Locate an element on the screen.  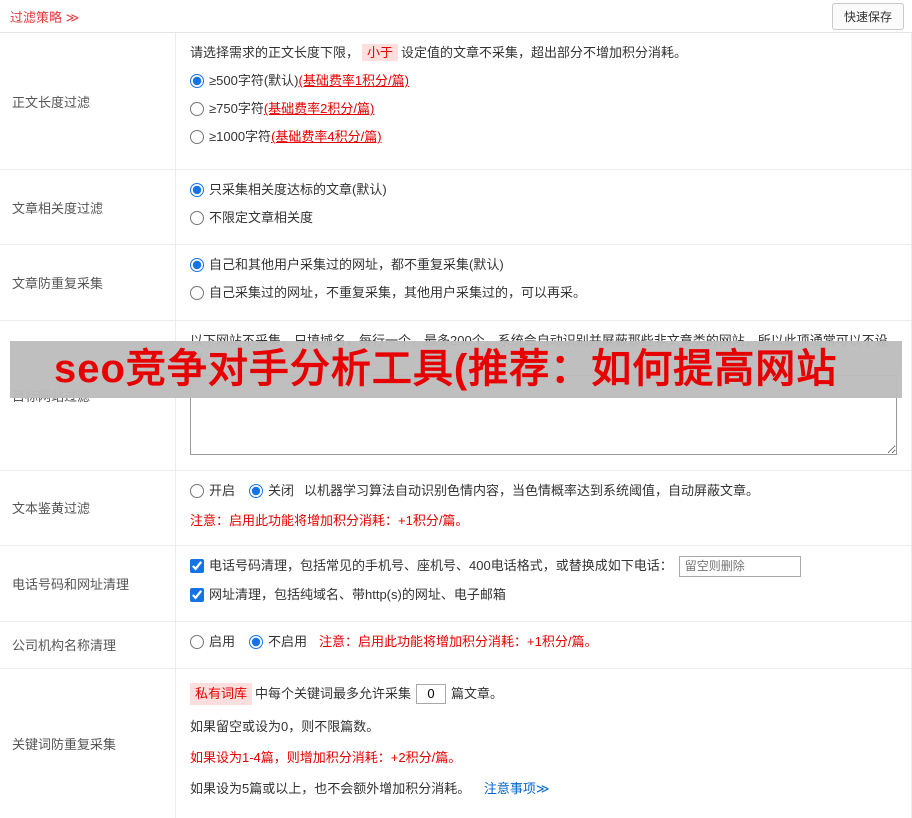
radio-company-off-label: 不启用 is located at coordinates (288, 641).